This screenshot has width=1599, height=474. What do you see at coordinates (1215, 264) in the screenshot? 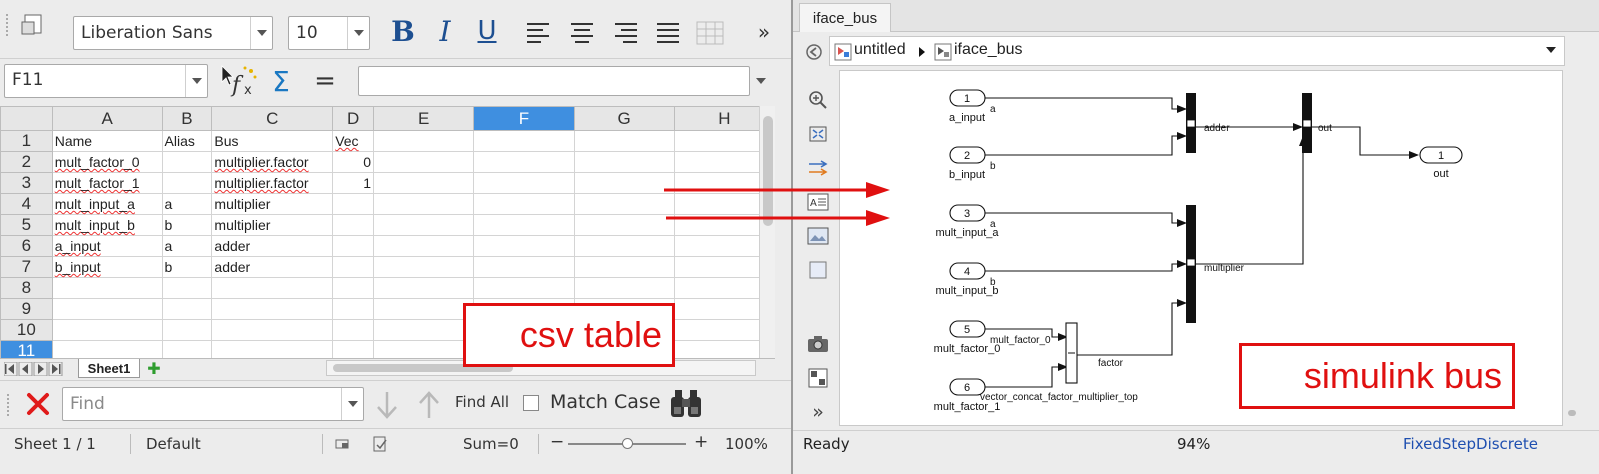
I see `bus-creator-multiplier: multiplier` at bounding box center [1215, 264].